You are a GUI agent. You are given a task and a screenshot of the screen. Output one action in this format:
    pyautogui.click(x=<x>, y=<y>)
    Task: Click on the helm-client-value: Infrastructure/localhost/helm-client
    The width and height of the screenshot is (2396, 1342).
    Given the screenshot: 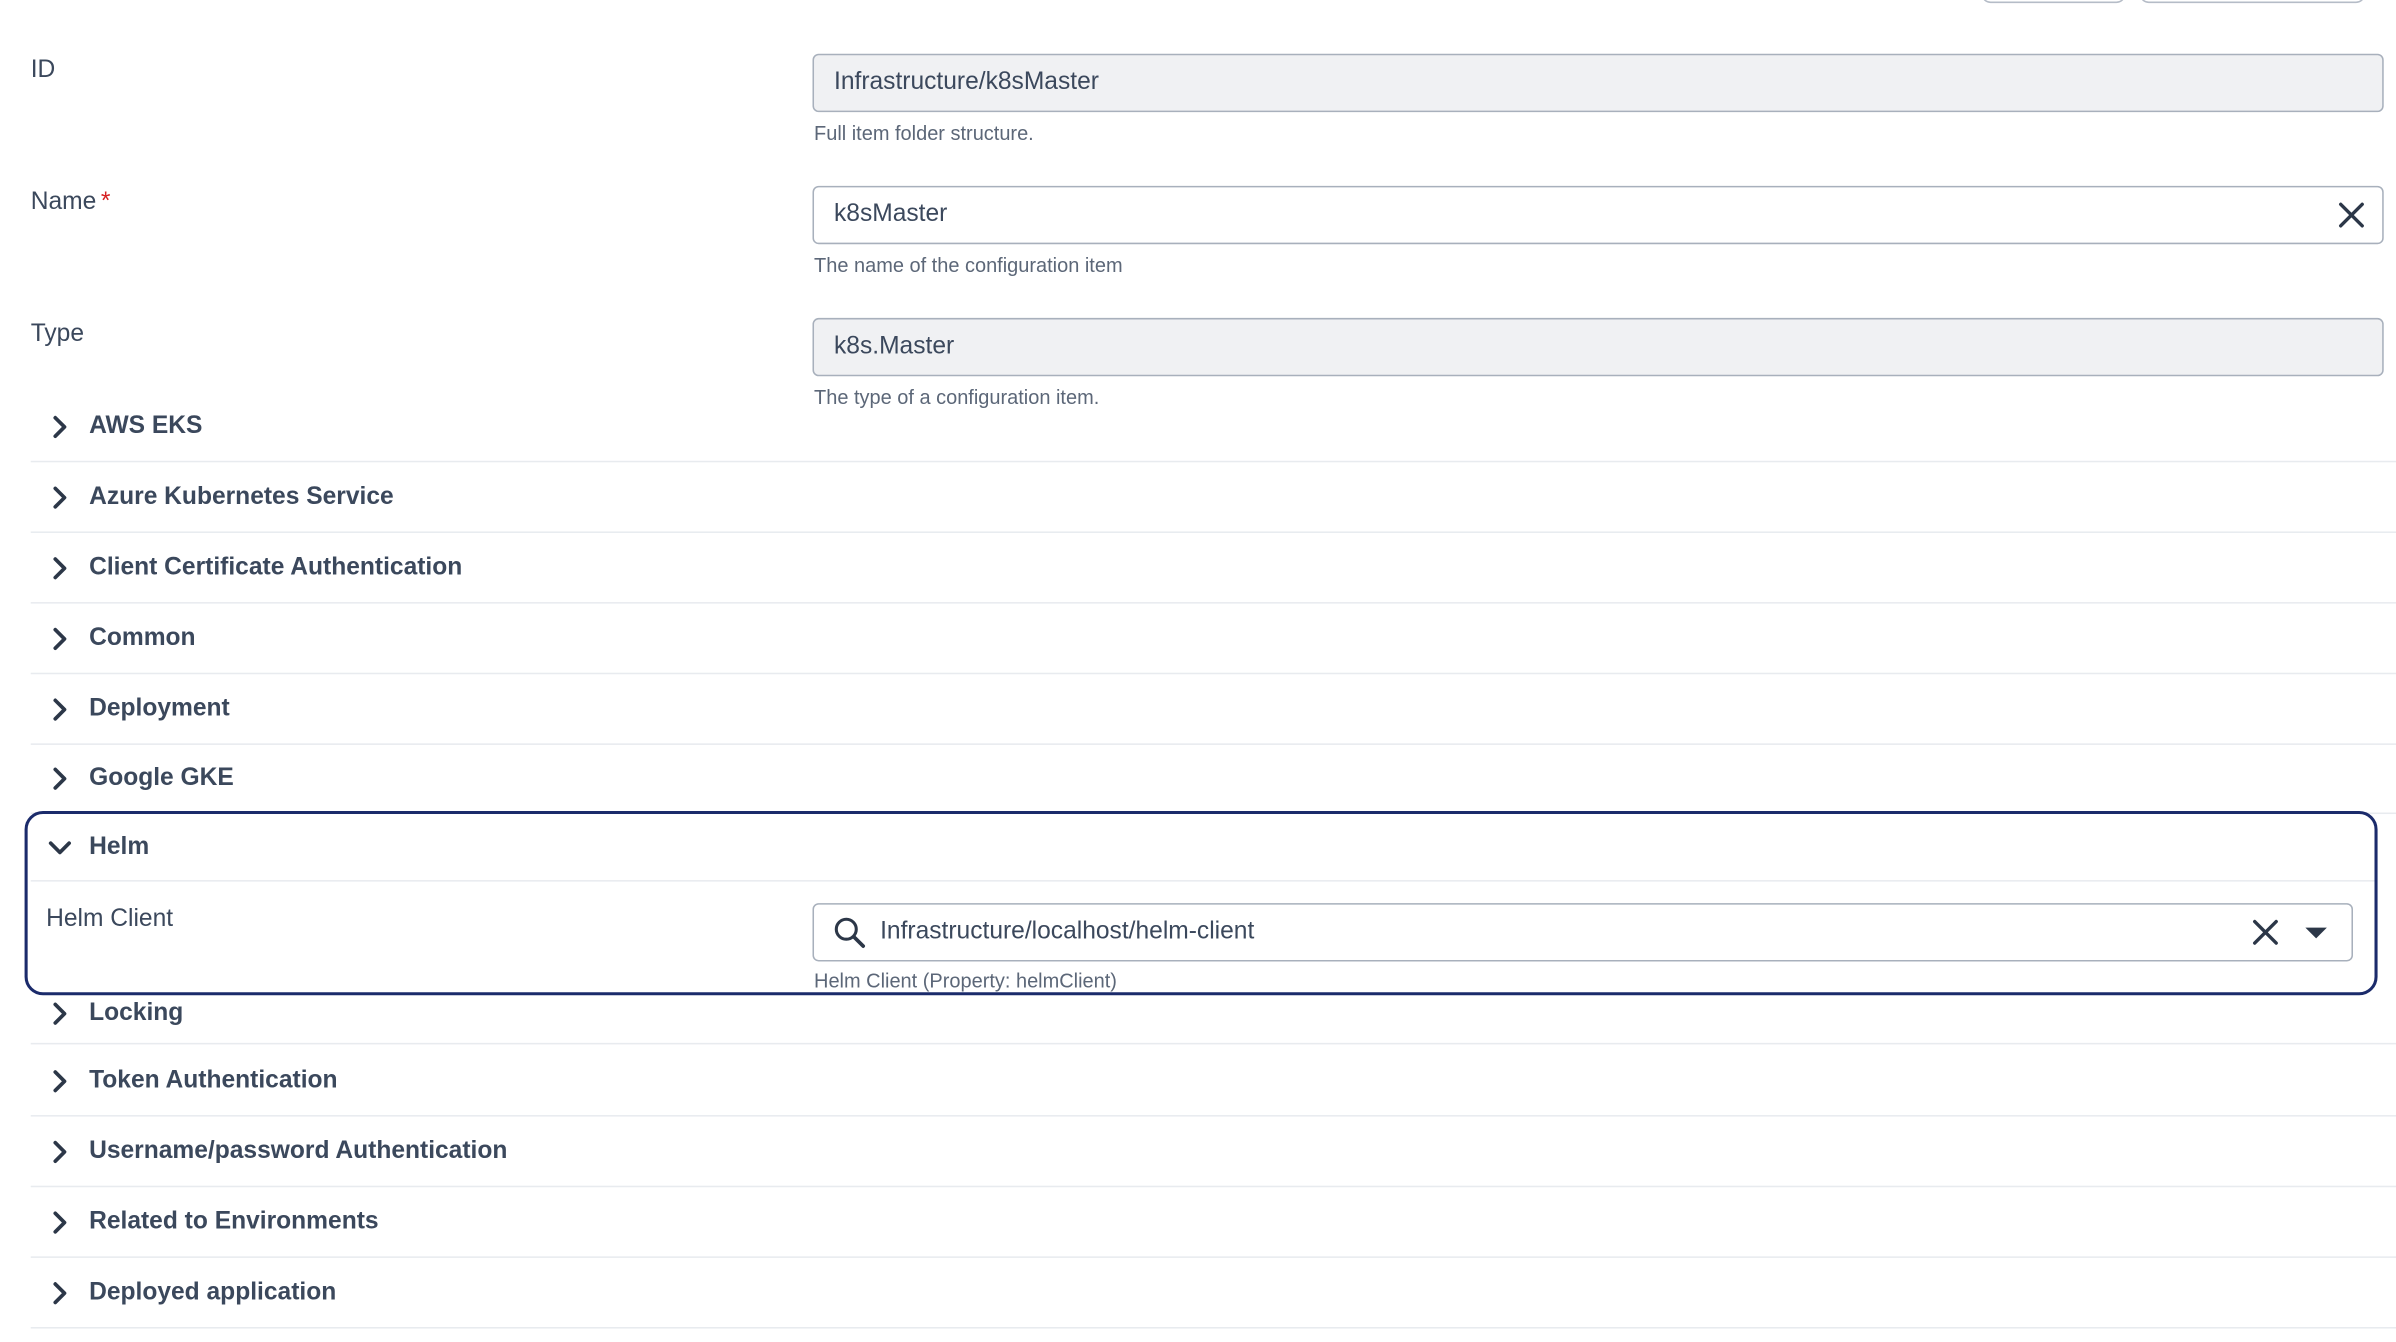 What is the action you would take?
    pyautogui.click(x=1067, y=931)
    